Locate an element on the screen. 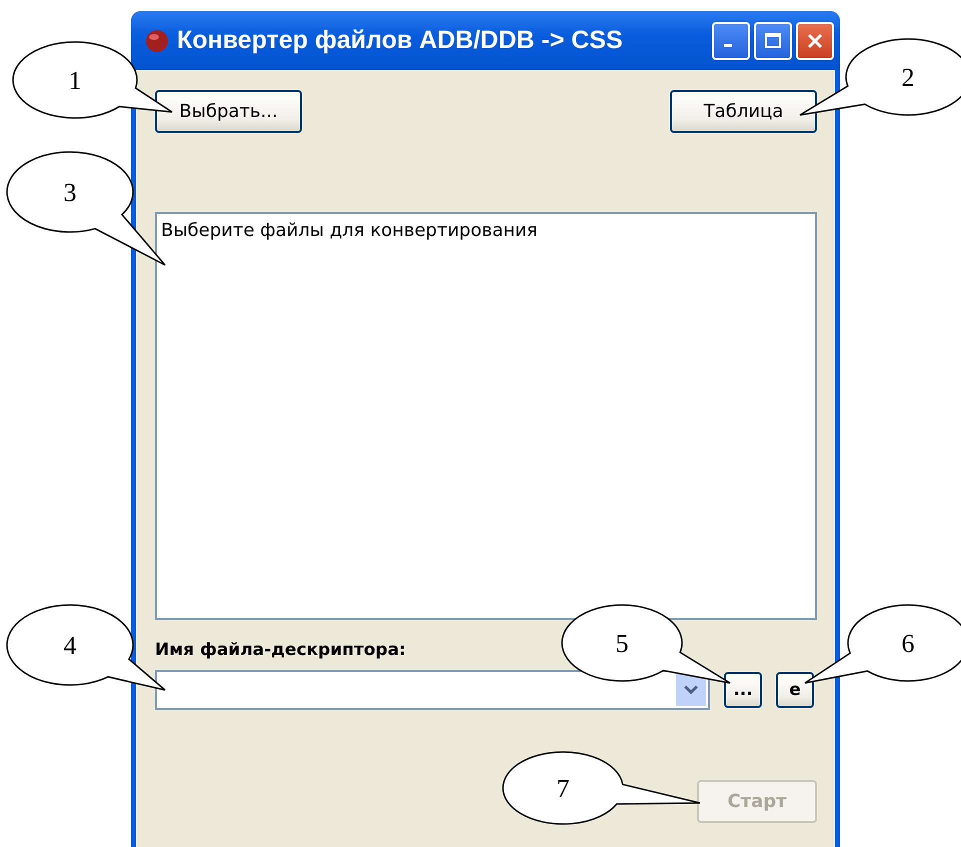 The image size is (961, 847). maximize-icon is located at coordinates (773, 40).